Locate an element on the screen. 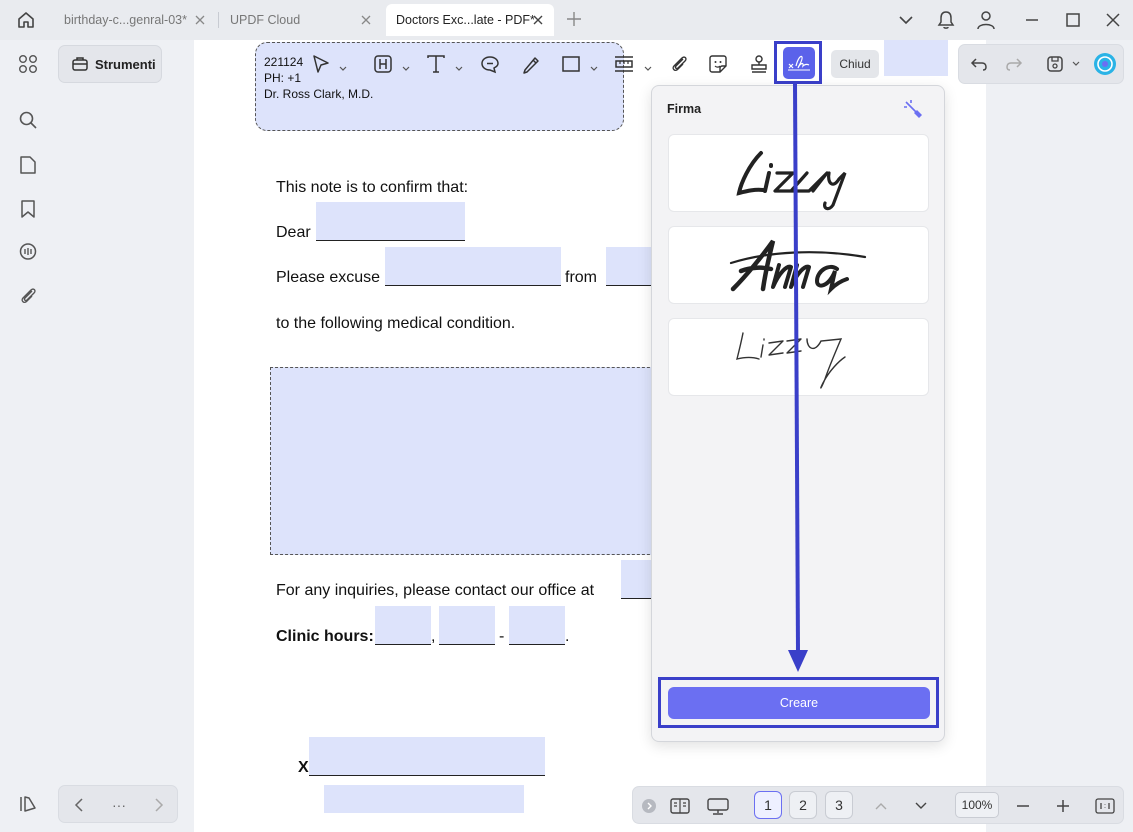  strumenti-button: Strumenti is located at coordinates (110, 64).